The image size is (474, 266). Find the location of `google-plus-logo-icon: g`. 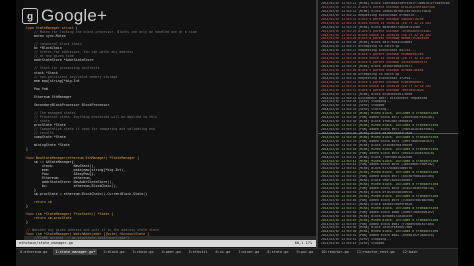

google-plus-logo-icon: g is located at coordinates (30, 16).